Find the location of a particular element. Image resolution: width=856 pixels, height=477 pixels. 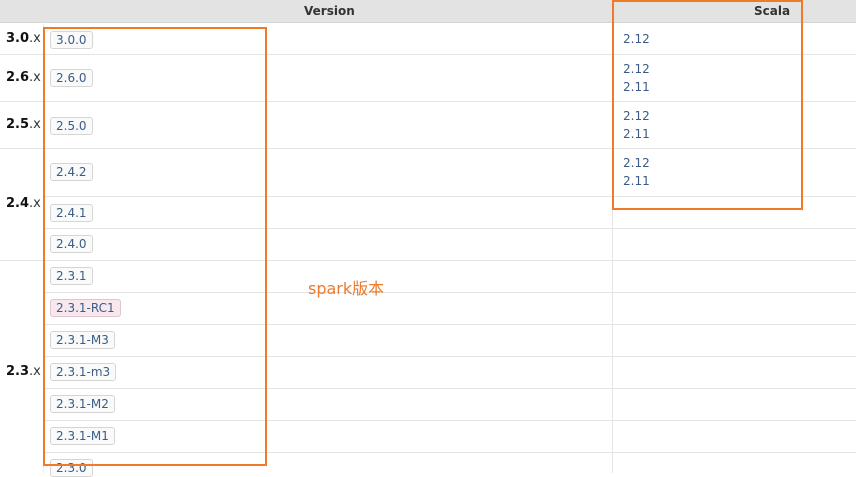

group-label-3-0: 3.0.x is located at coordinates (23, 38).